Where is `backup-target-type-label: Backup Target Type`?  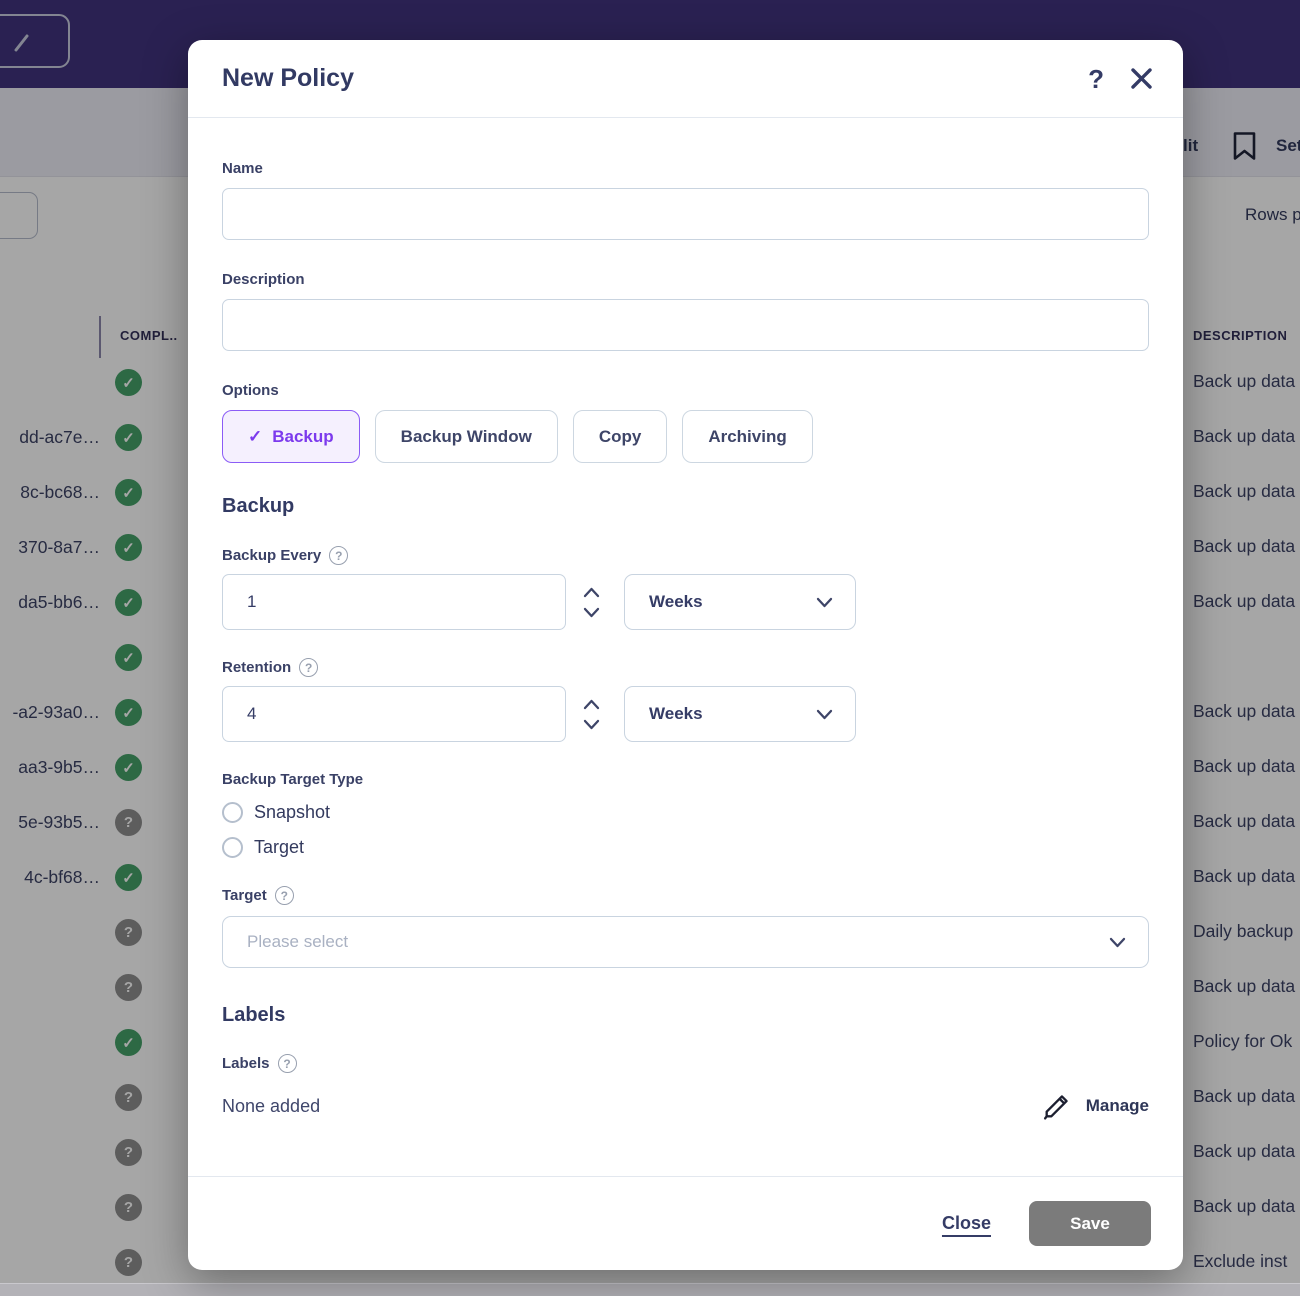
backup-target-type-label: Backup Target Type is located at coordinates (293, 779).